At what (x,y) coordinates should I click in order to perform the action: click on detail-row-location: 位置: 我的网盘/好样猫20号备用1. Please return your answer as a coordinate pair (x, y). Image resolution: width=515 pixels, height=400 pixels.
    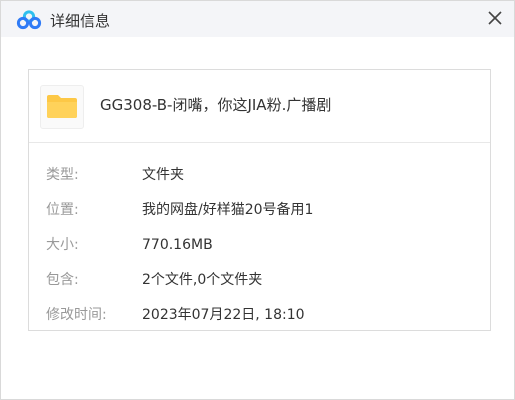
    Looking at the image, I should click on (259, 210).